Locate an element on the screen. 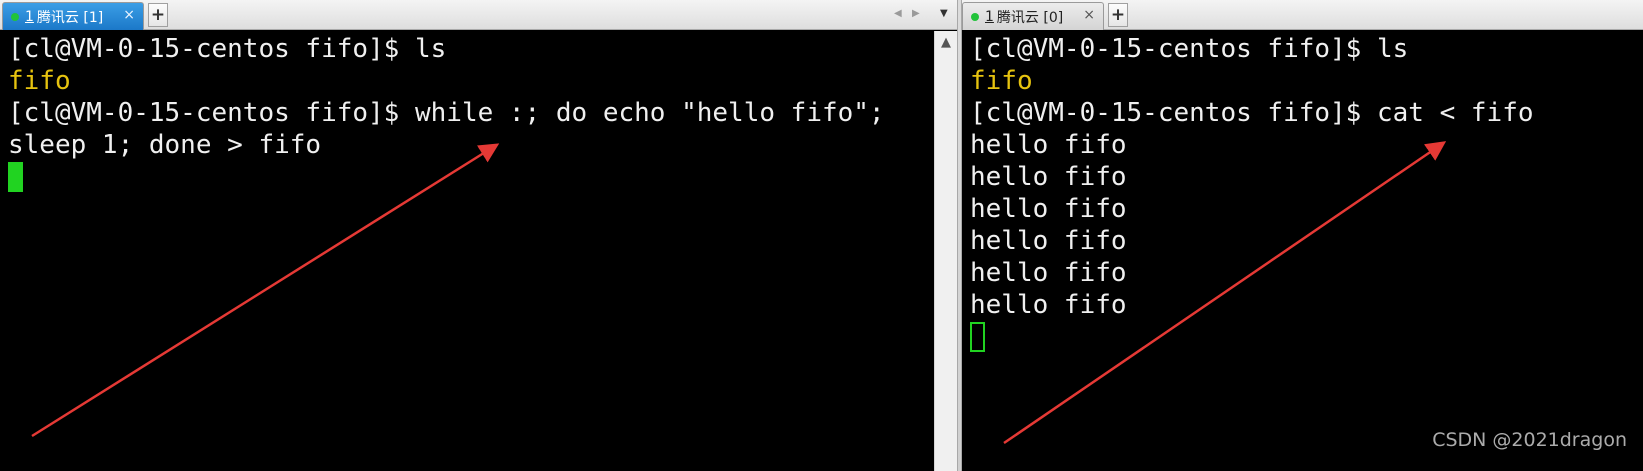  watermark: CSDN @2021dragon is located at coordinates (1529, 440).